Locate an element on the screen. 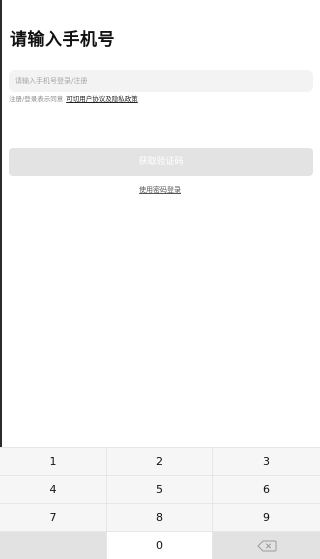 Image resolution: width=320 pixels, height=559 pixels. key-1: 1 is located at coordinates (53, 461).